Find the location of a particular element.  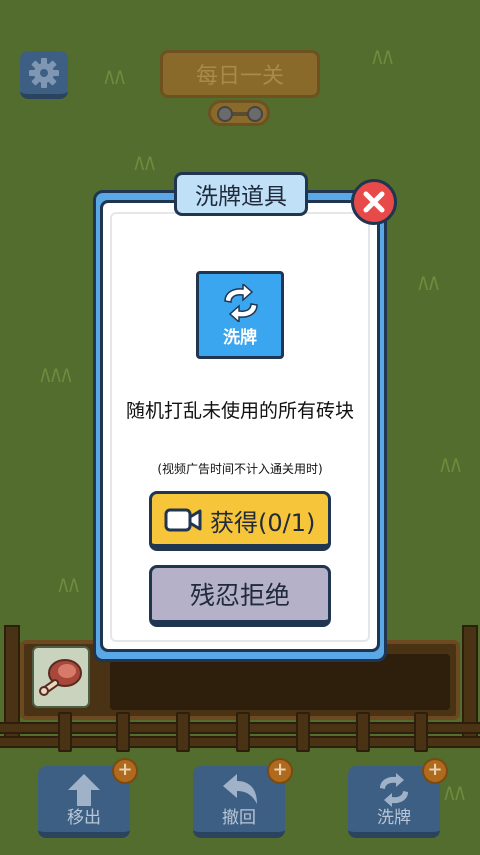

tray-slot-area is located at coordinates (280, 682).